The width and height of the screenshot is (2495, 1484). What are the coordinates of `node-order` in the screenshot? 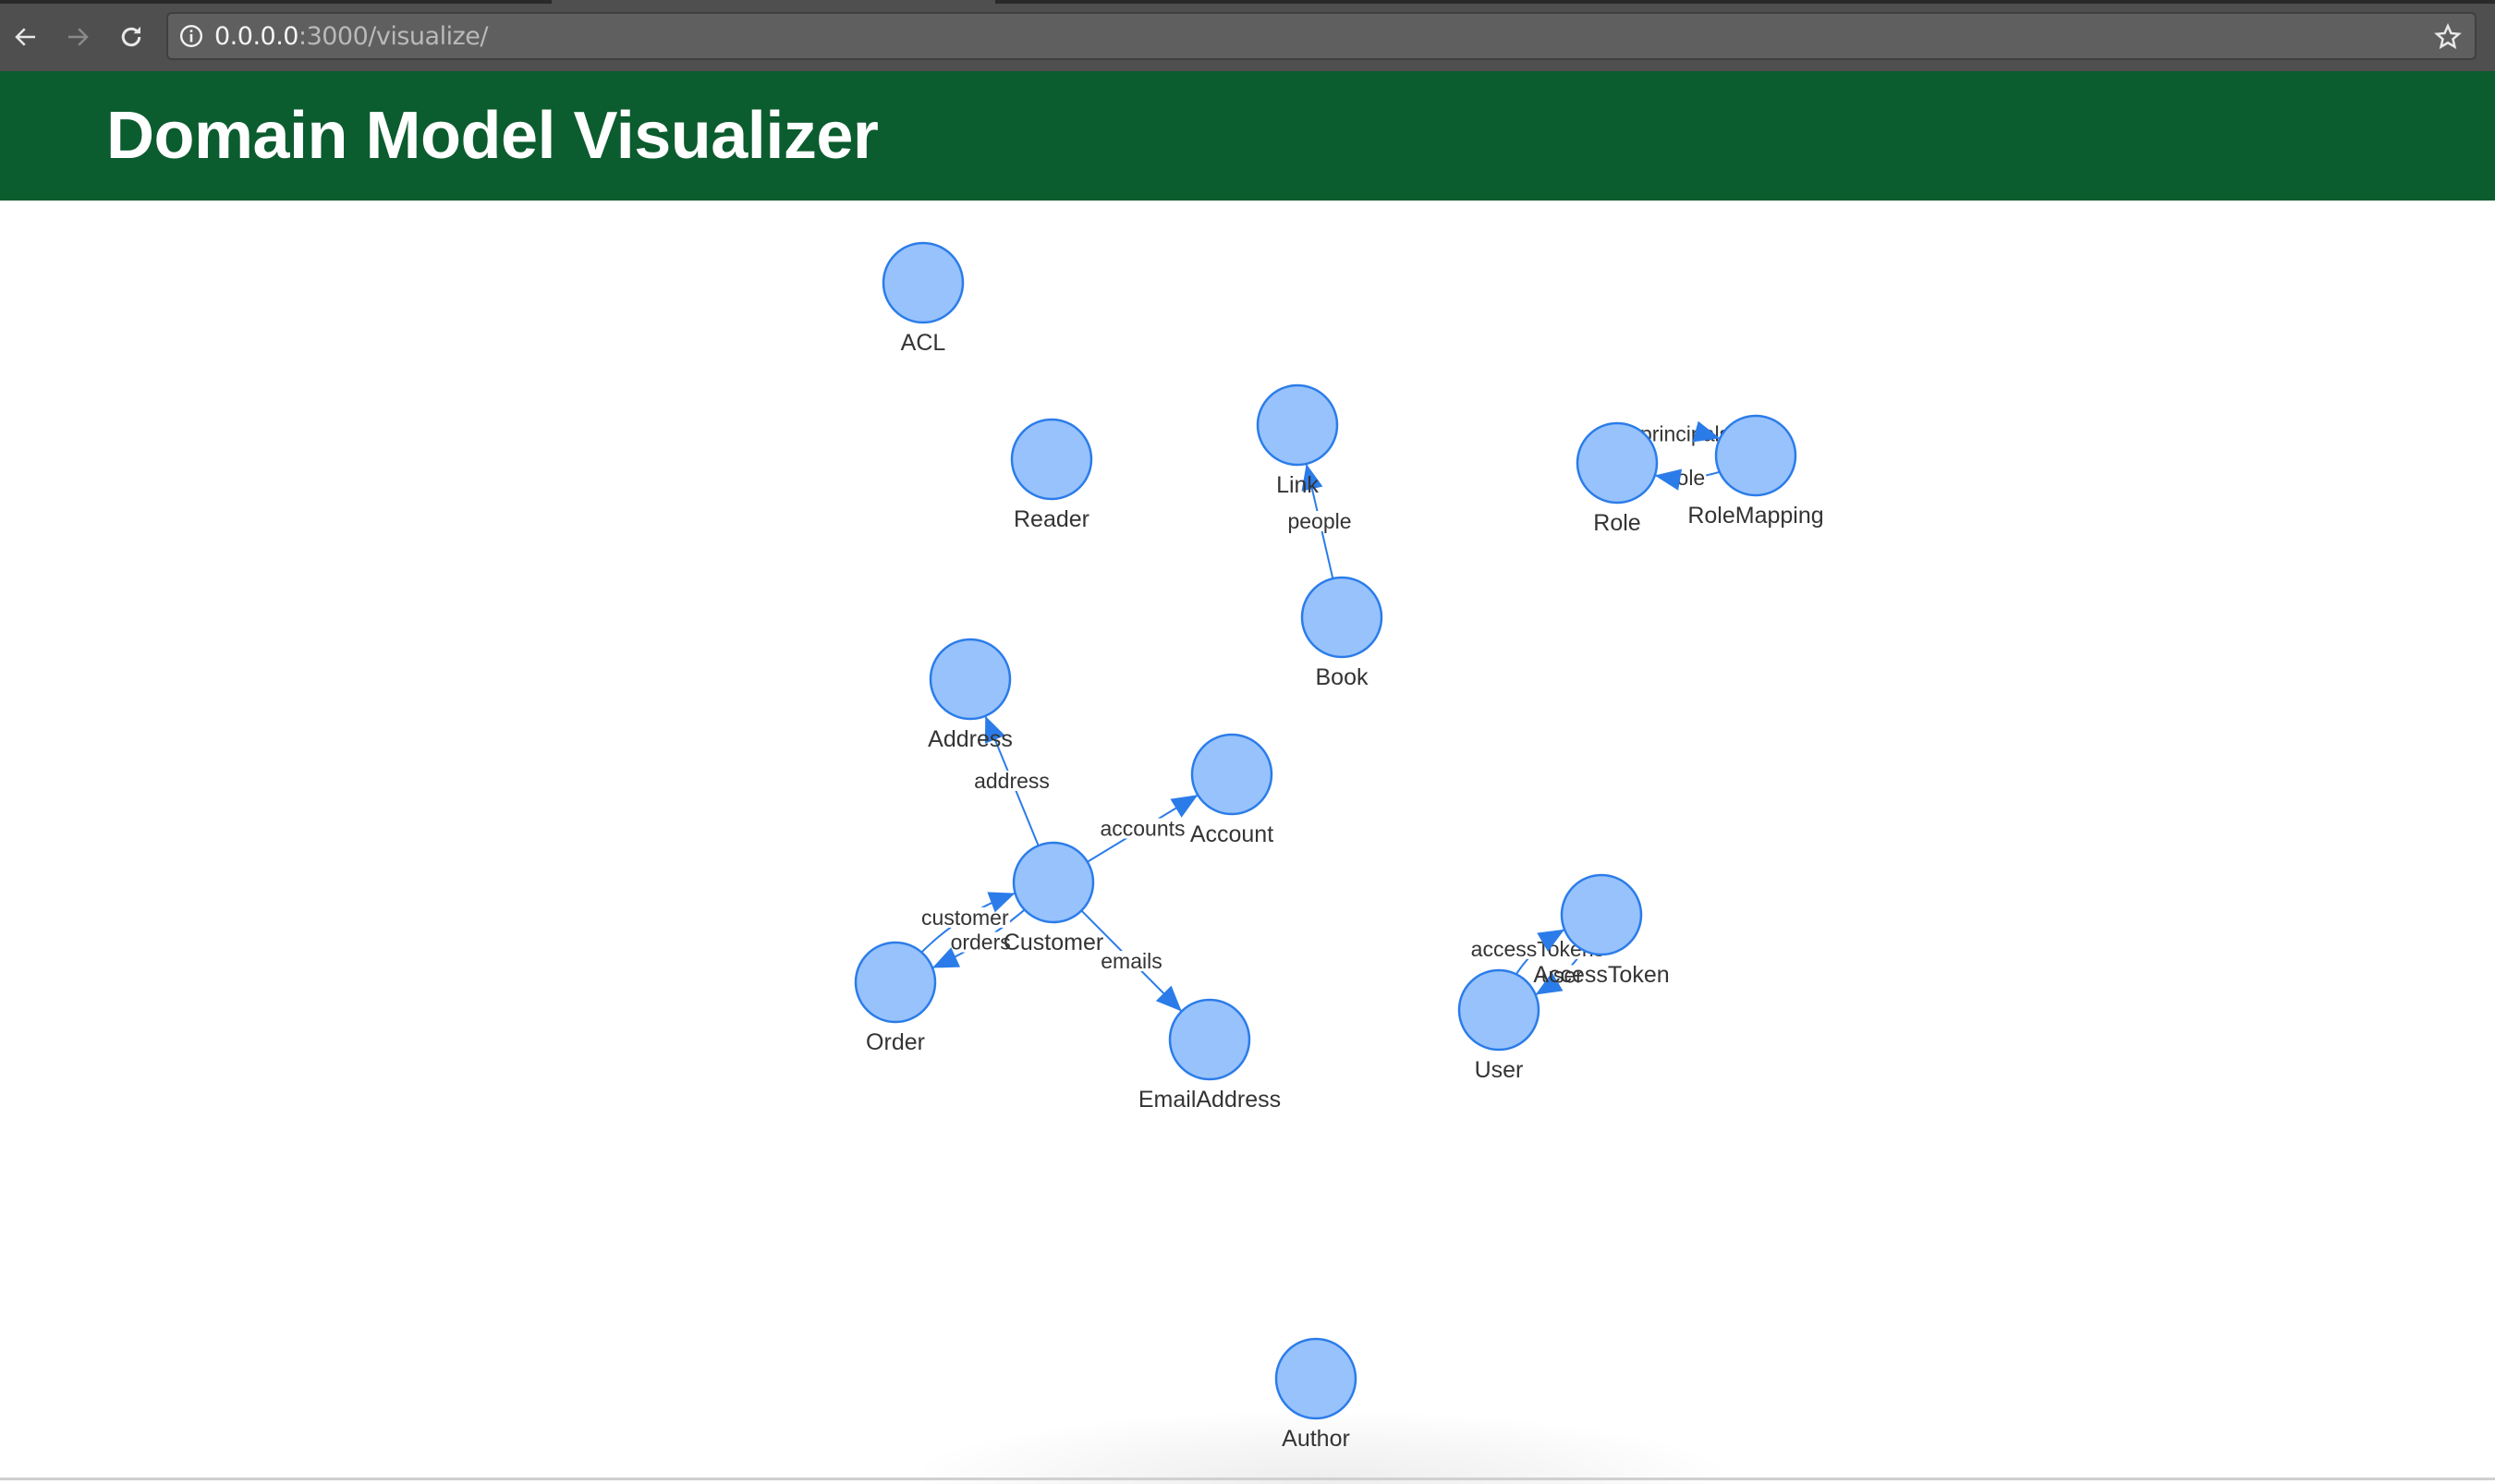 It's located at (895, 982).